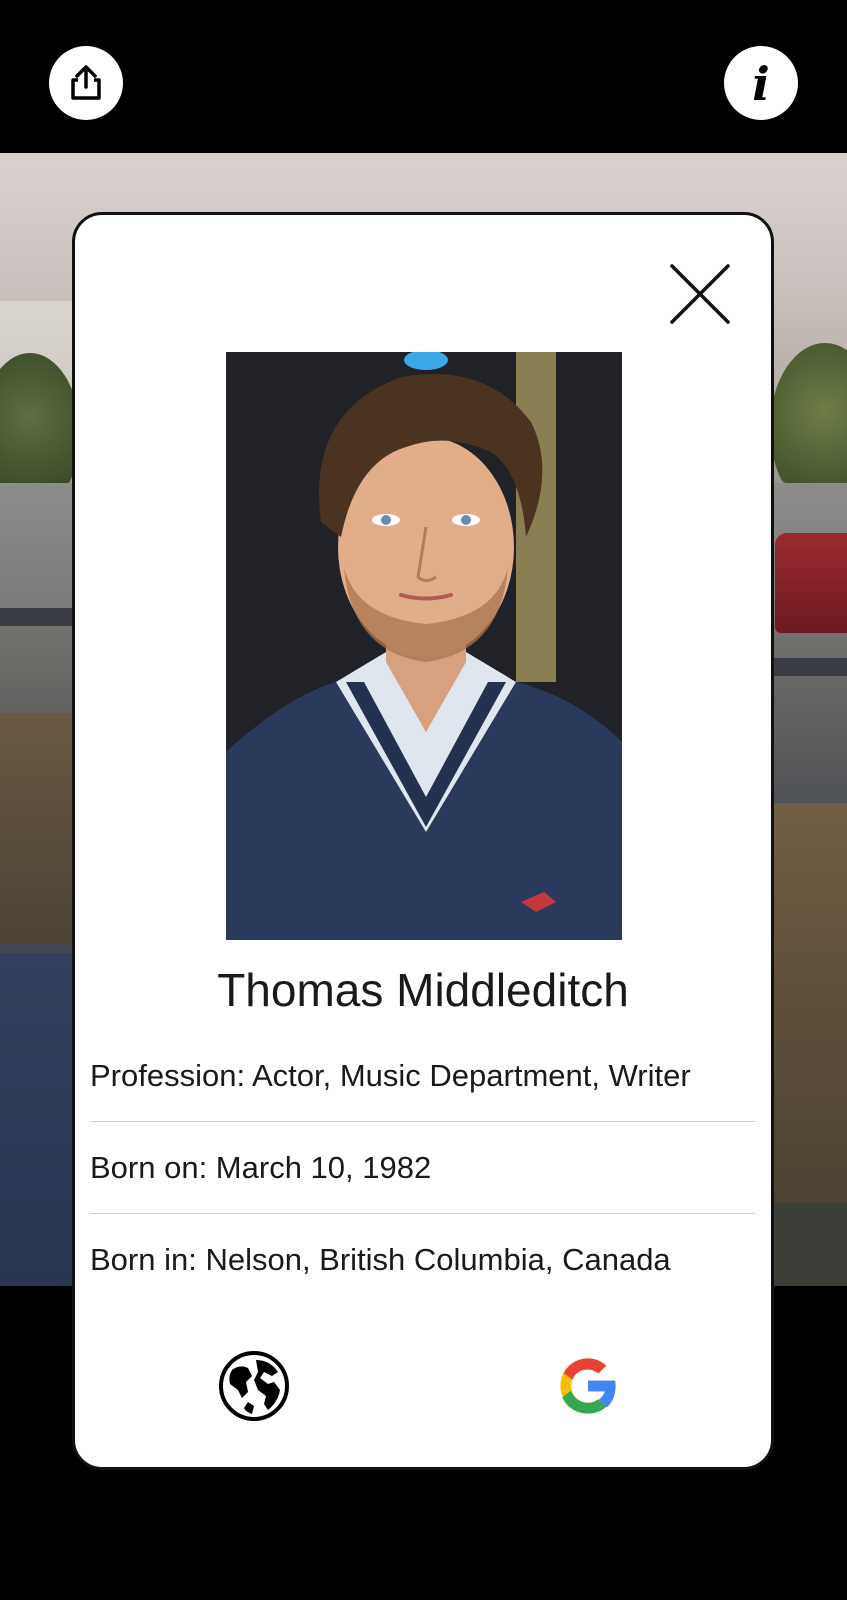 This screenshot has width=847, height=1600. I want to click on top-bar: i, so click(423, 76).